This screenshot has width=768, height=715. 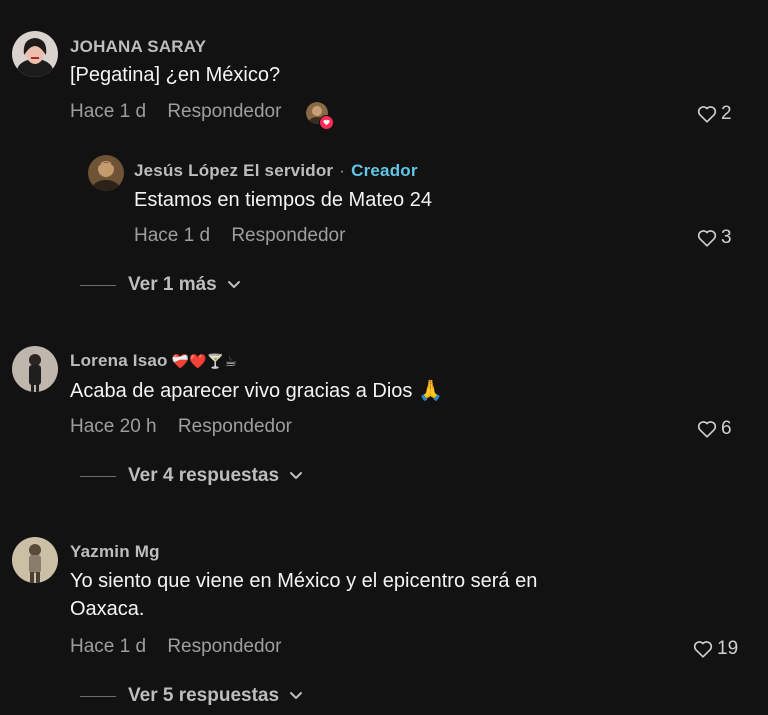 What do you see at coordinates (203, 696) in the screenshot?
I see `view-more-label: Ver 5 respuestas` at bounding box center [203, 696].